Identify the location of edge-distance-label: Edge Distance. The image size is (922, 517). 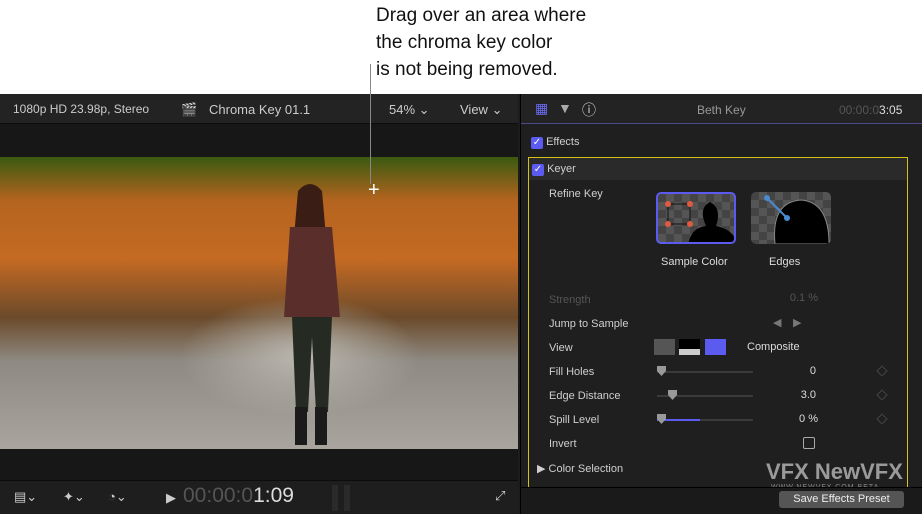
(585, 396).